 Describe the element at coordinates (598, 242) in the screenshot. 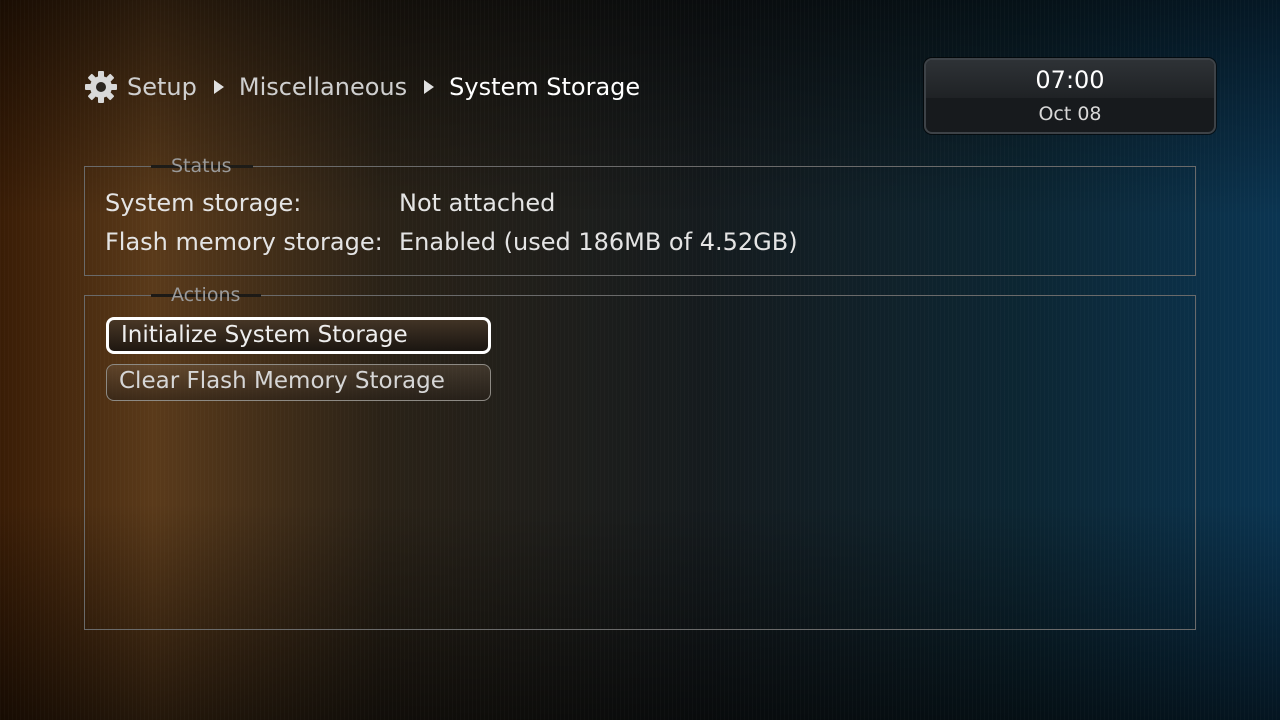

I see `flash-memory-value: Enabled (used 186MB of 4.52GB)` at that location.